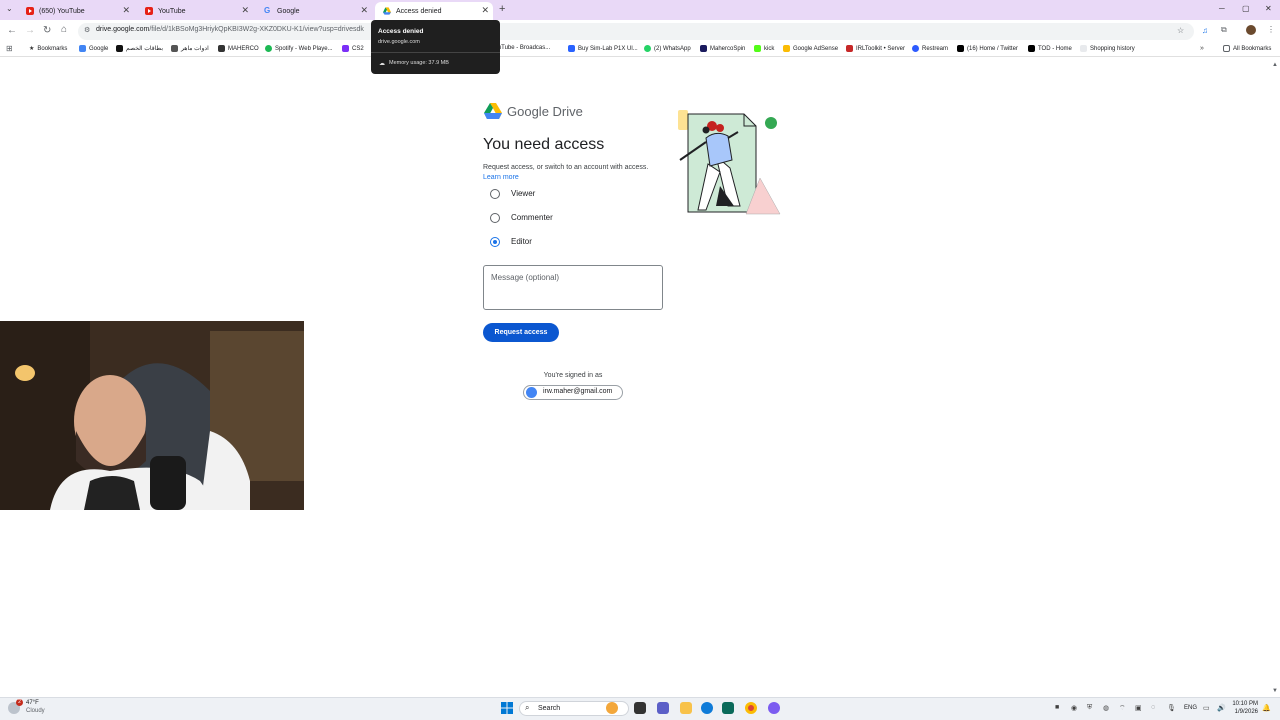 The image size is (1280, 720). What do you see at coordinates (77, 11) in the screenshot?
I see `tab-youtube-650: (650) YouTube ✕` at bounding box center [77, 11].